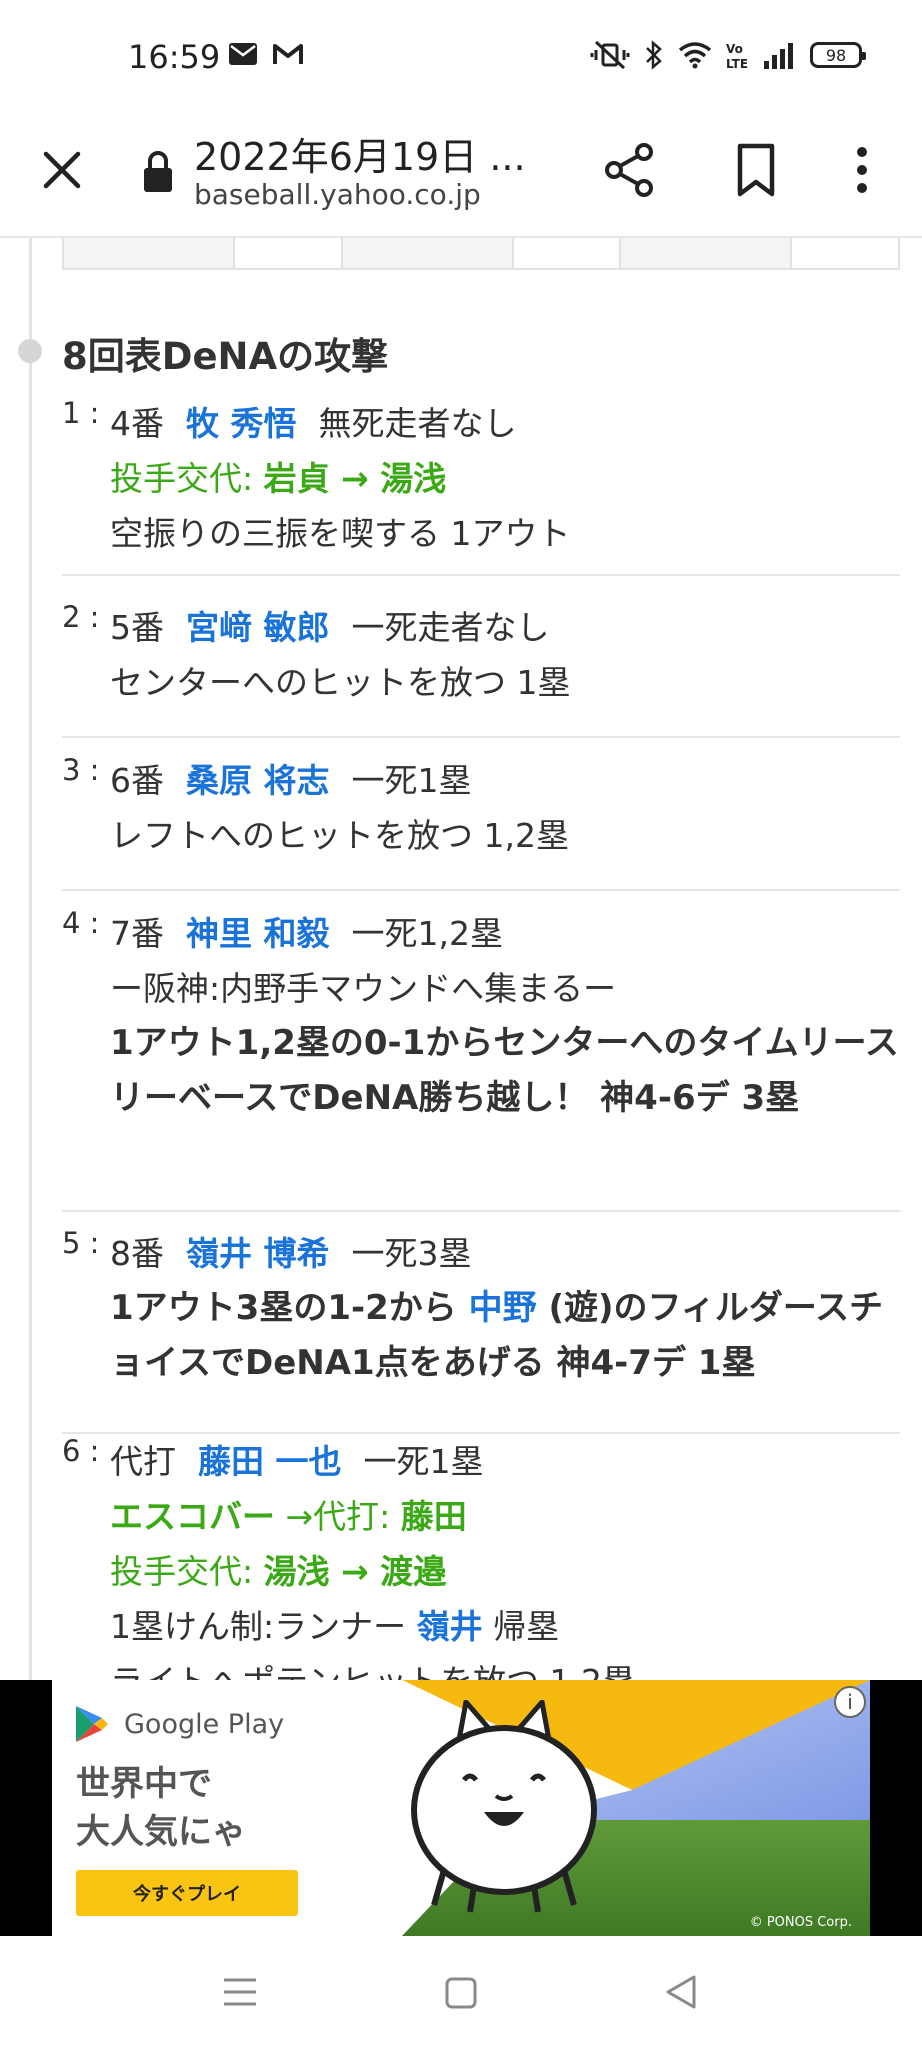 This screenshot has height=2048, width=922. Describe the element at coordinates (30, 959) in the screenshot. I see `timeline-line` at that location.